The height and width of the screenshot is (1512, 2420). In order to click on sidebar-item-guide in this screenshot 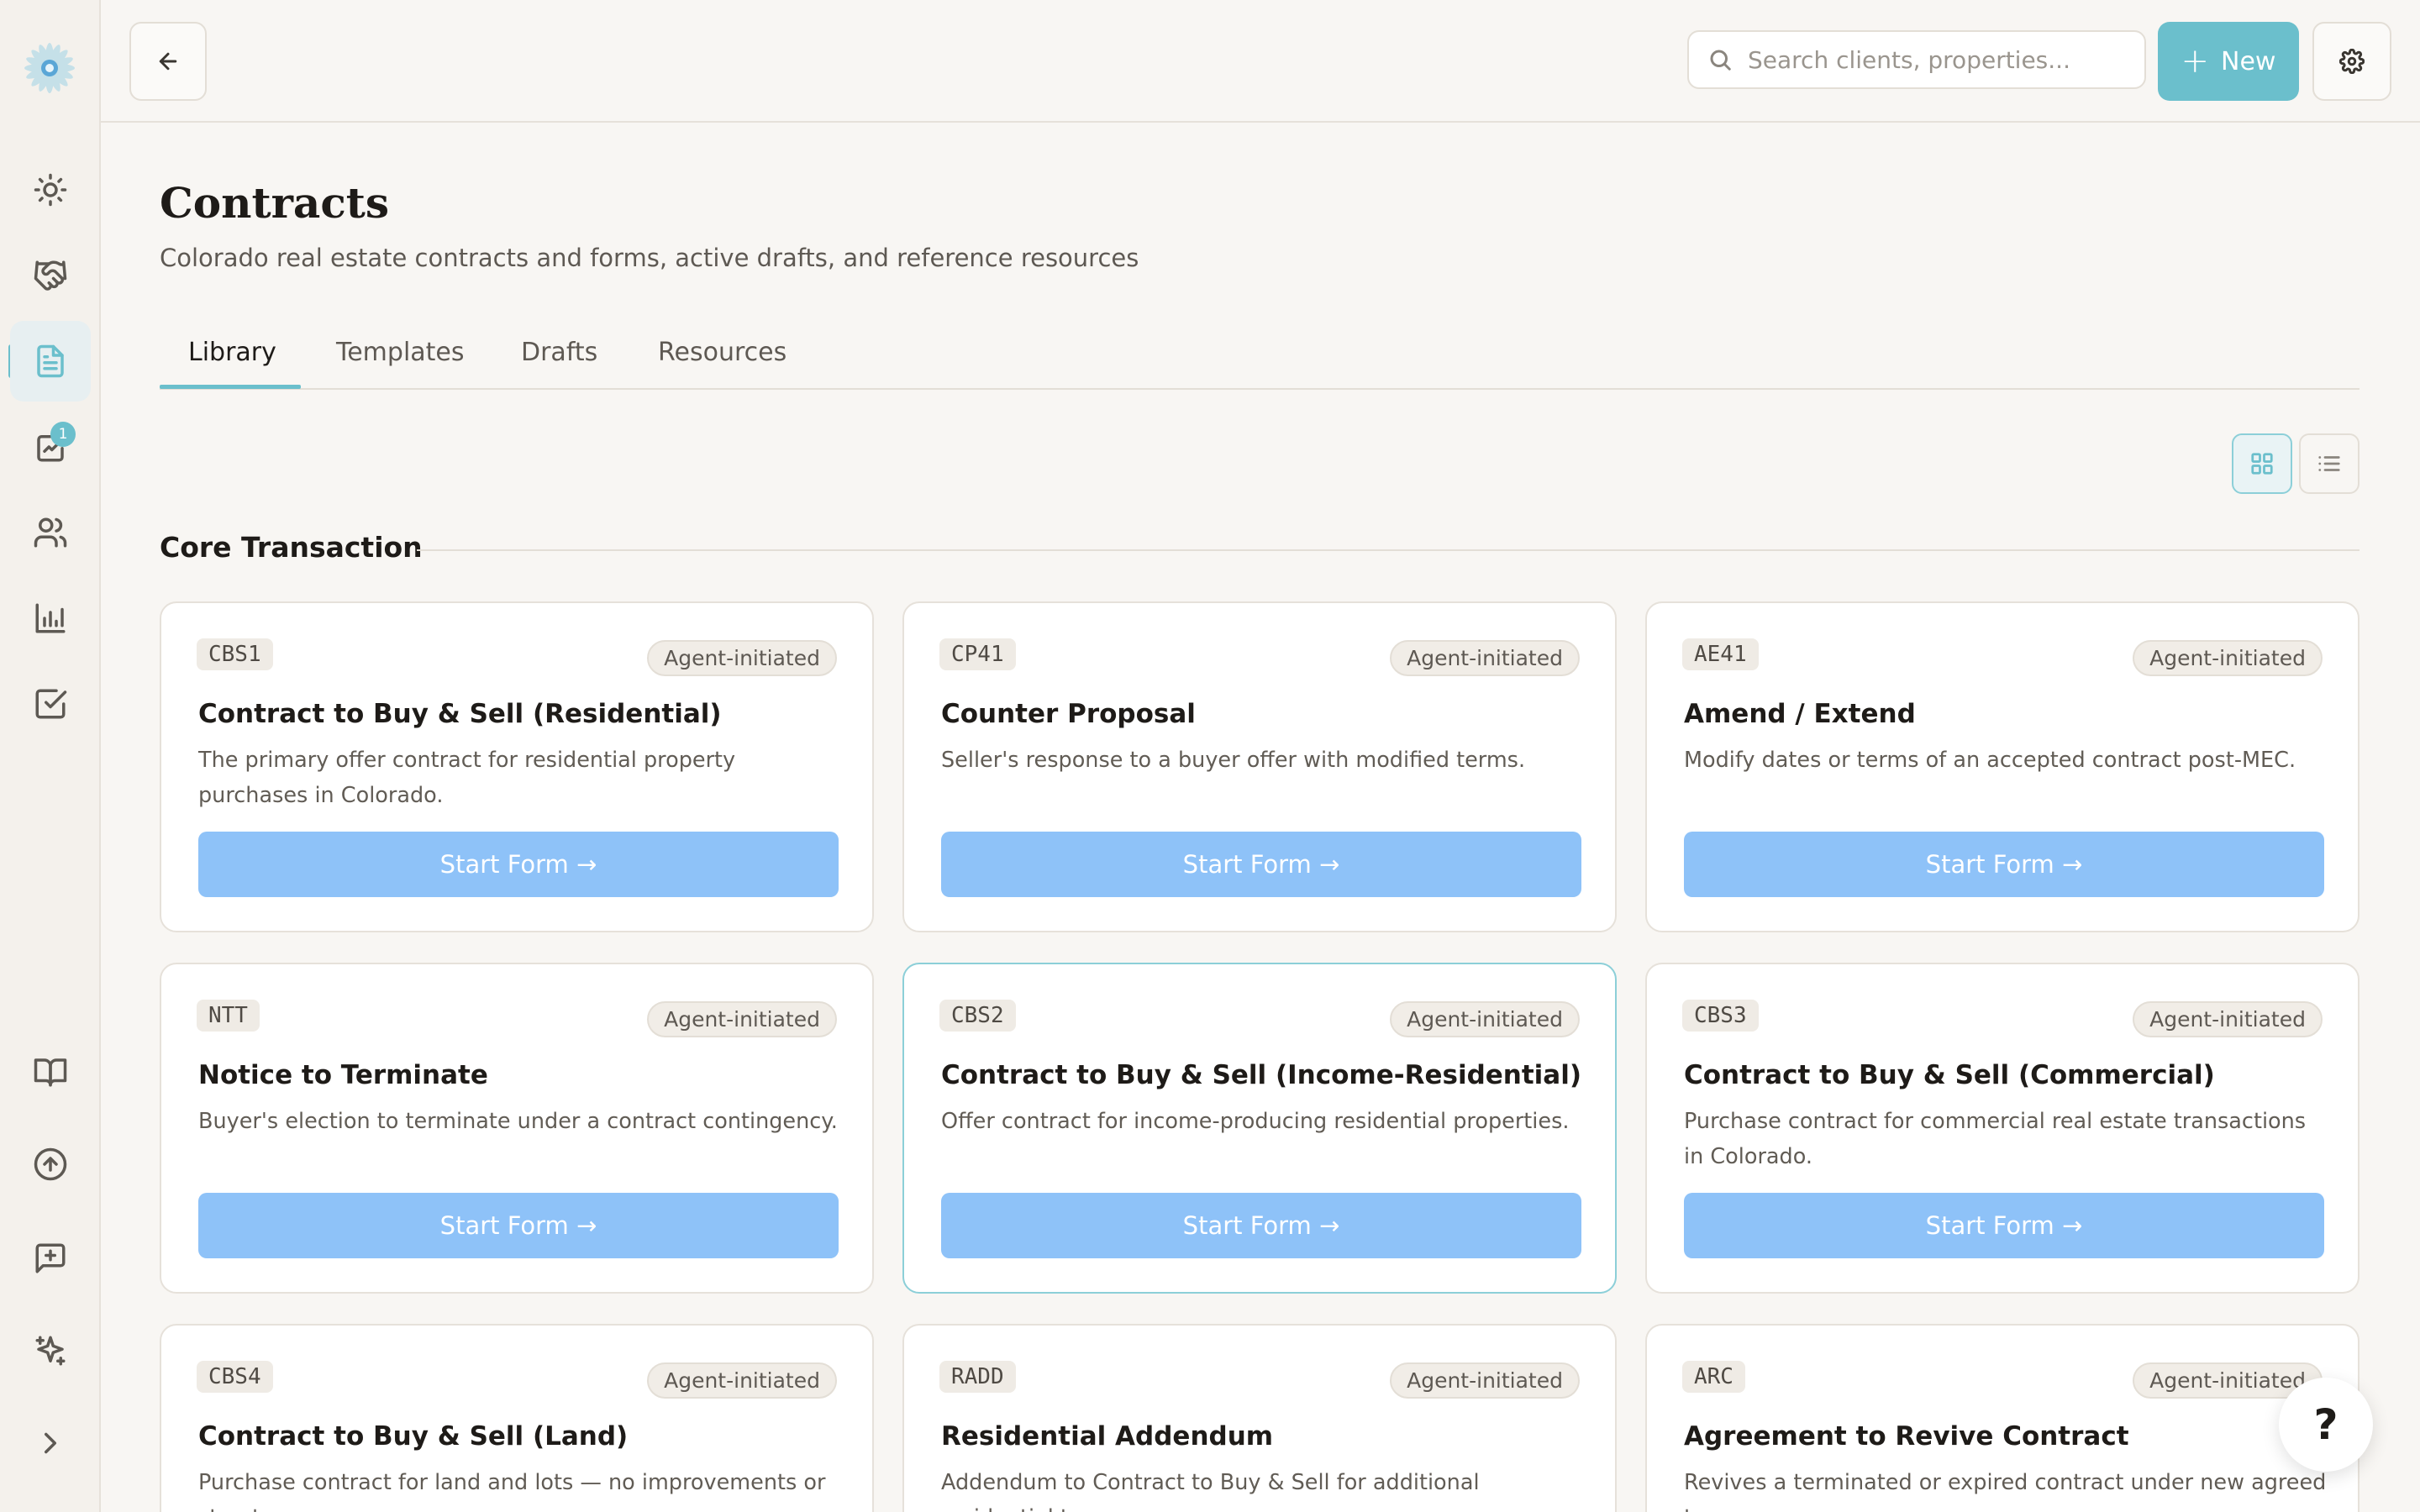, I will do `click(51, 1072)`.